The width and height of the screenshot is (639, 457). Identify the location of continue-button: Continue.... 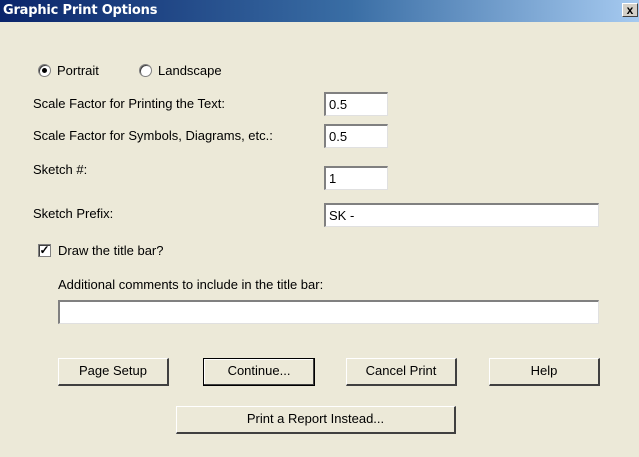
(259, 372).